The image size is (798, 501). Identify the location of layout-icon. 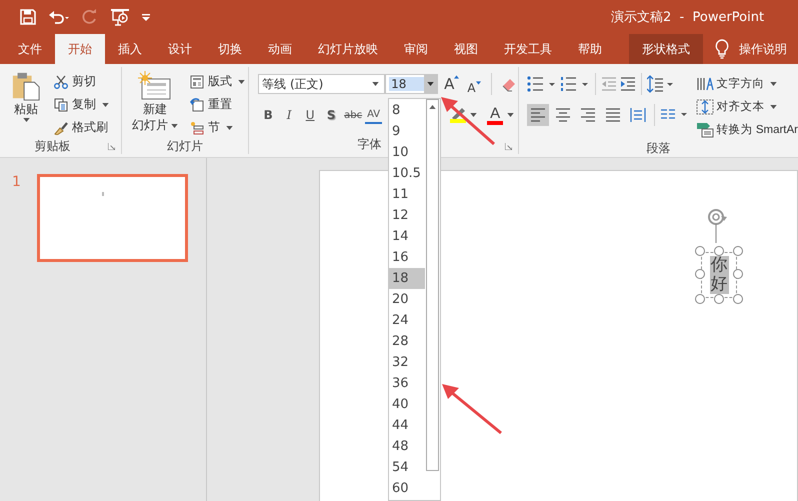
(197, 81).